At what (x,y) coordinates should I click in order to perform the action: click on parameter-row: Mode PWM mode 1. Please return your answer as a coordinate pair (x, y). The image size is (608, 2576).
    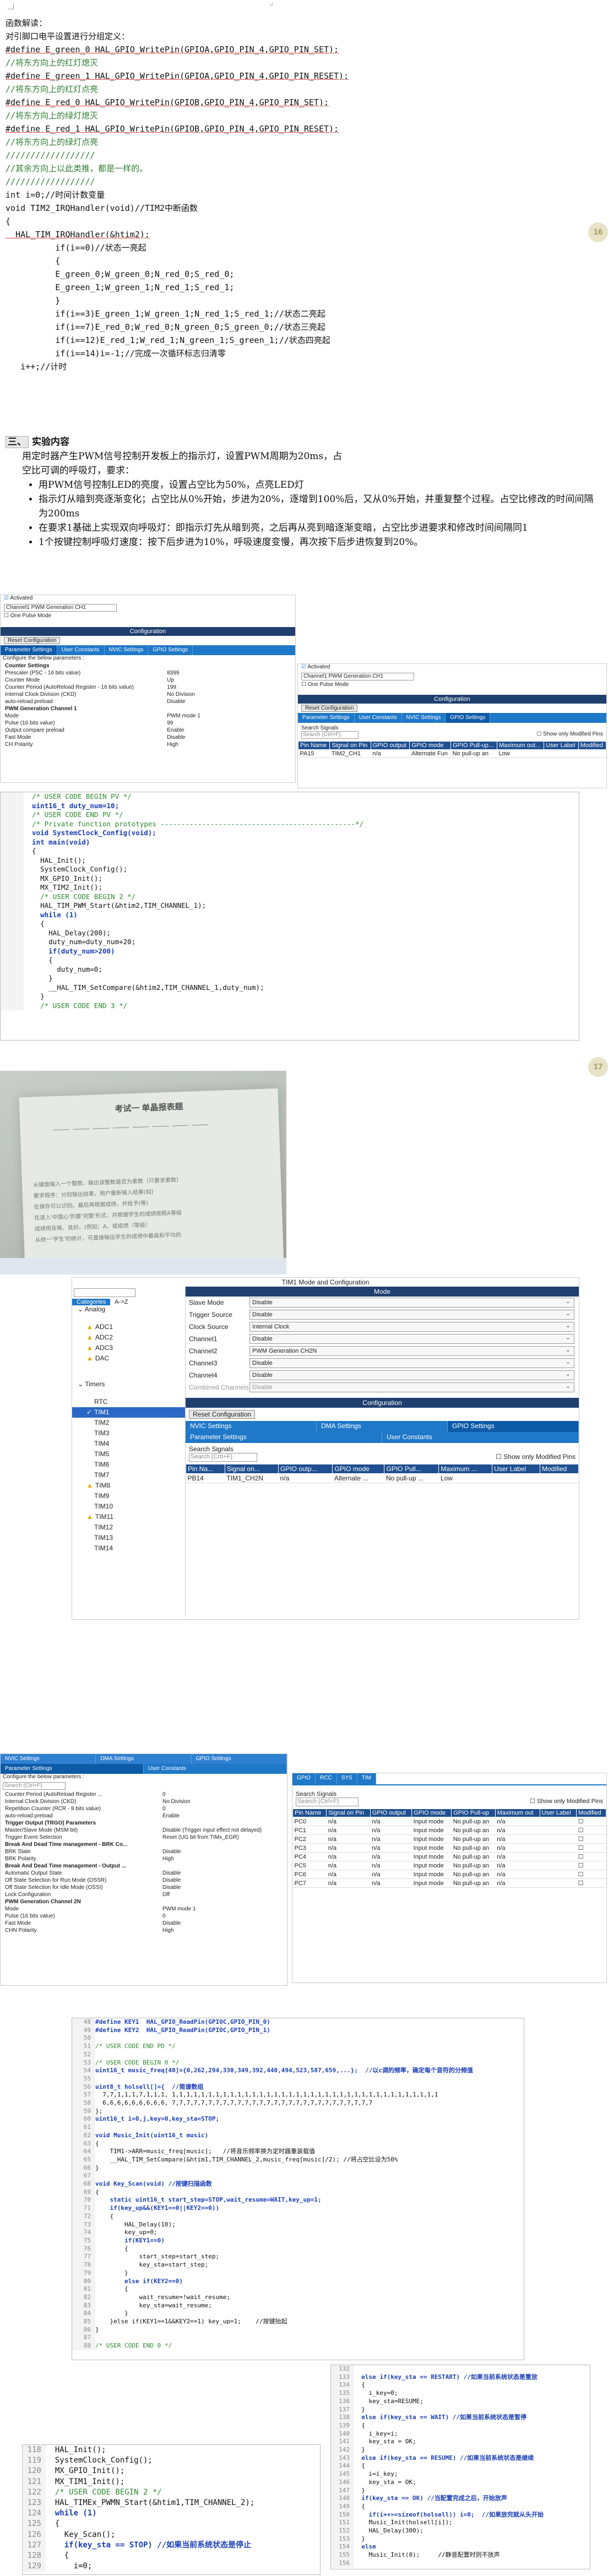
    Looking at the image, I should click on (144, 1909).